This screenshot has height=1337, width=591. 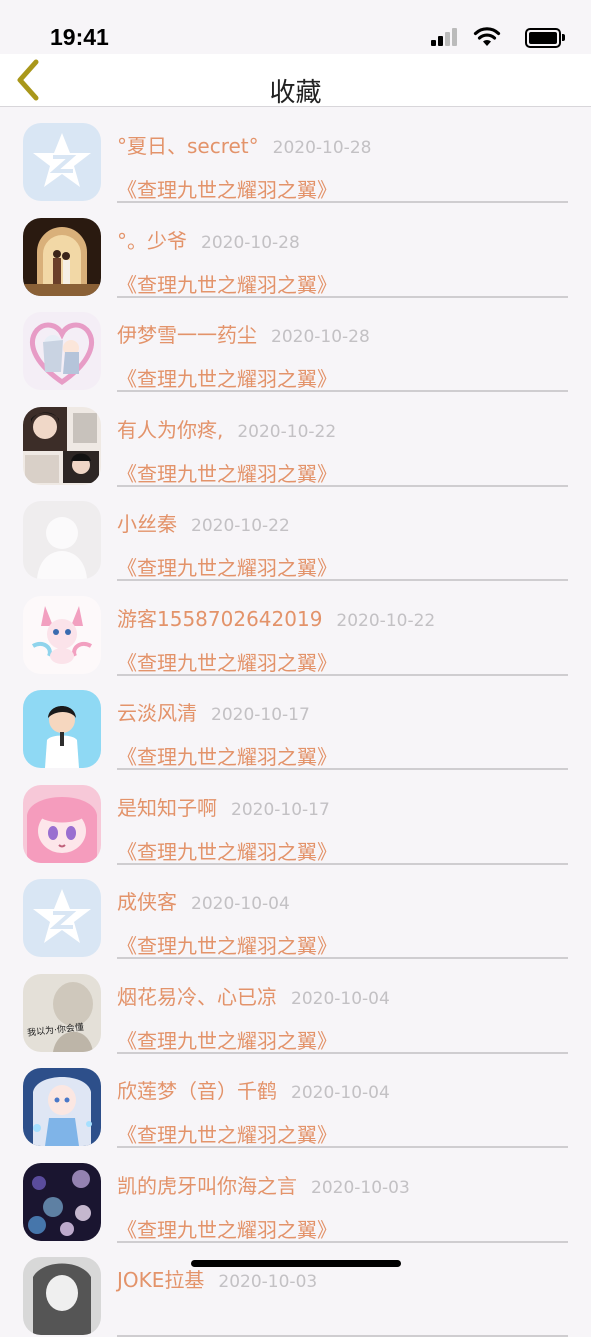 I want to click on cartoon-boy-avatar, so click(x=62, y=729).